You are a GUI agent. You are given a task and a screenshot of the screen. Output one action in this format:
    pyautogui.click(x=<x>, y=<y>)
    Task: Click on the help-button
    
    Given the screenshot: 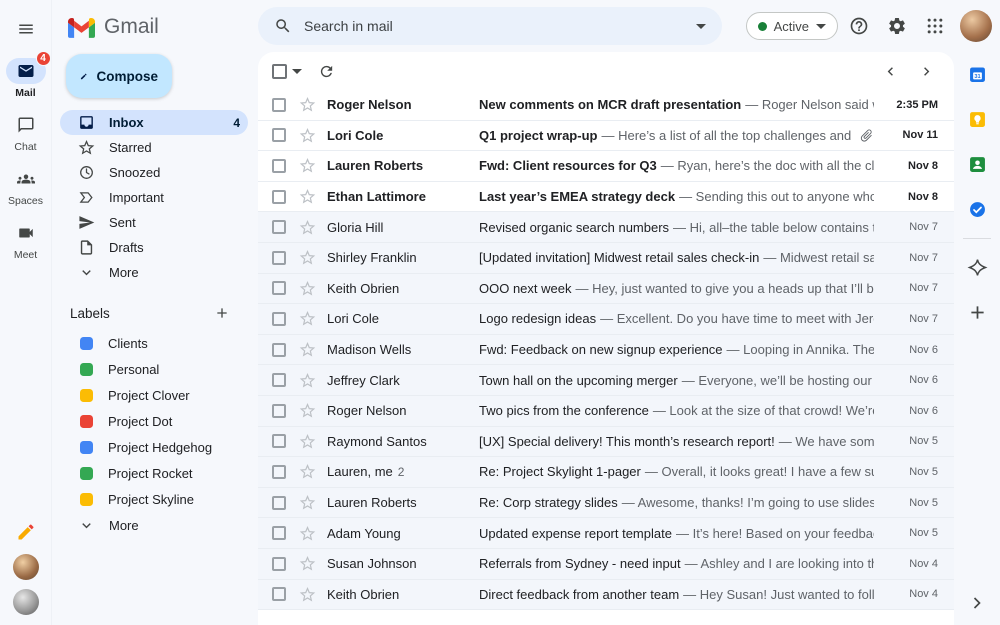 What is the action you would take?
    pyautogui.click(x=859, y=26)
    